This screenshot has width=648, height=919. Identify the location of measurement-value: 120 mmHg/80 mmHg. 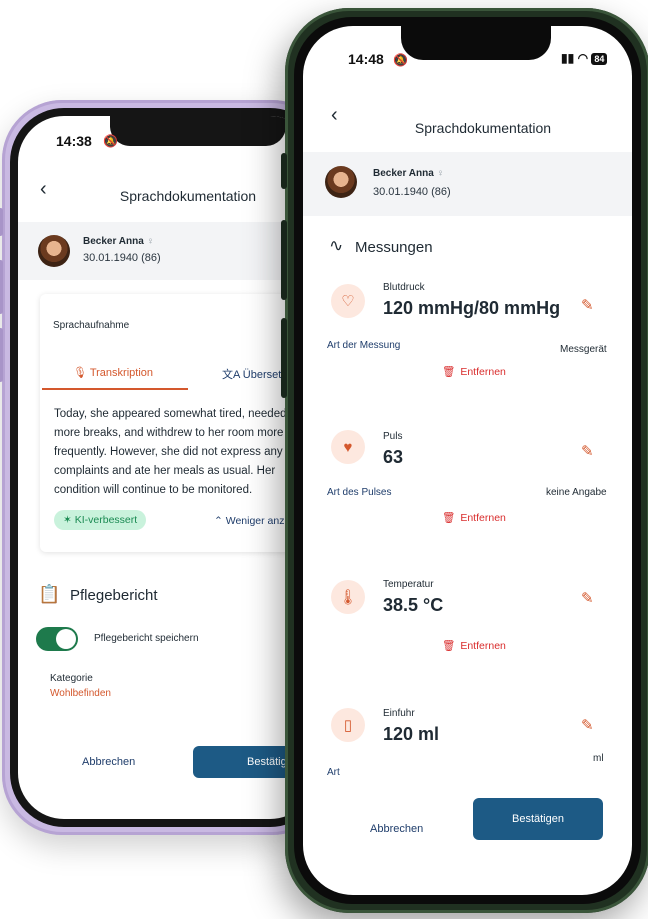
(472, 308).